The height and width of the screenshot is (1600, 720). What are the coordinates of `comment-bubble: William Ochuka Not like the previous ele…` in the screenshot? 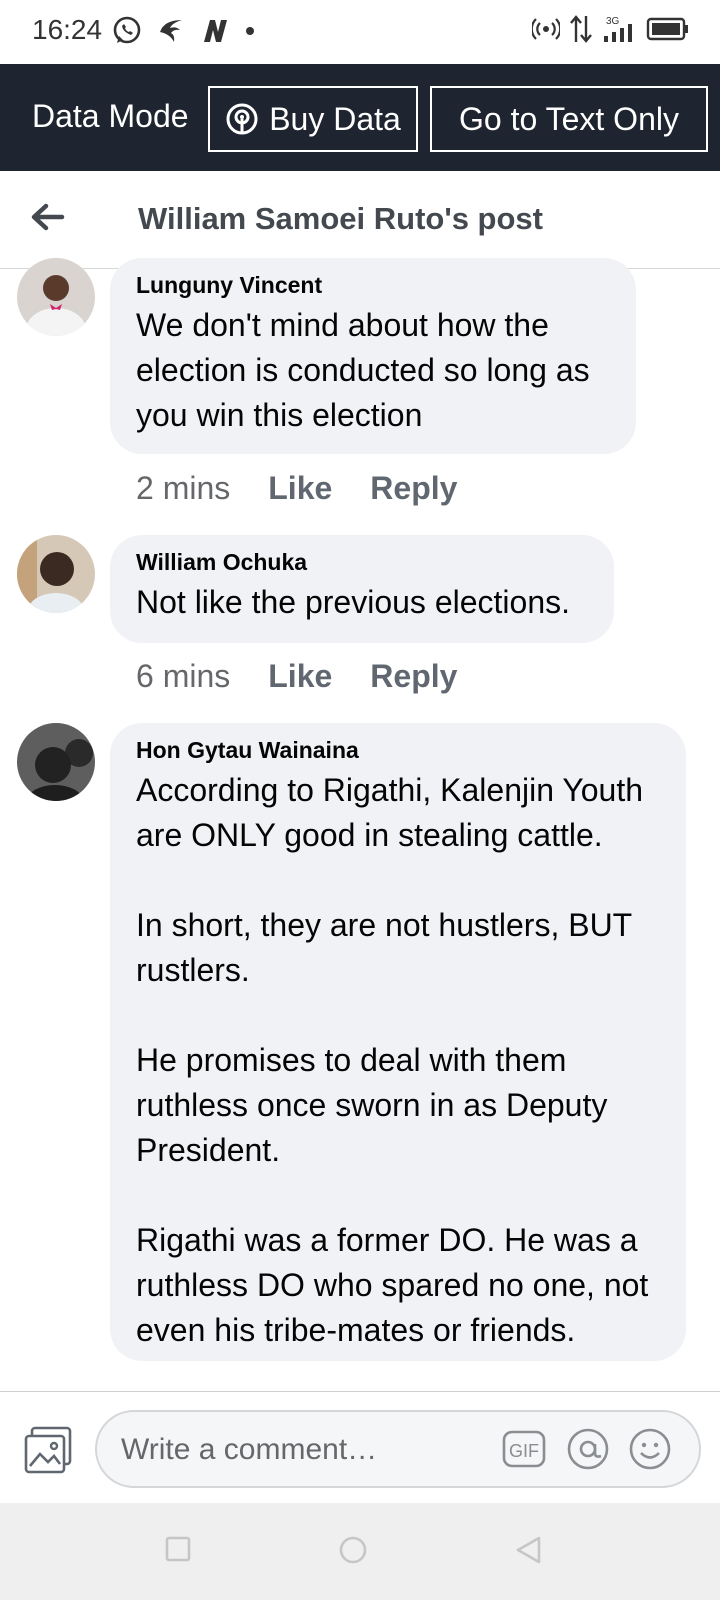 It's located at (362, 589).